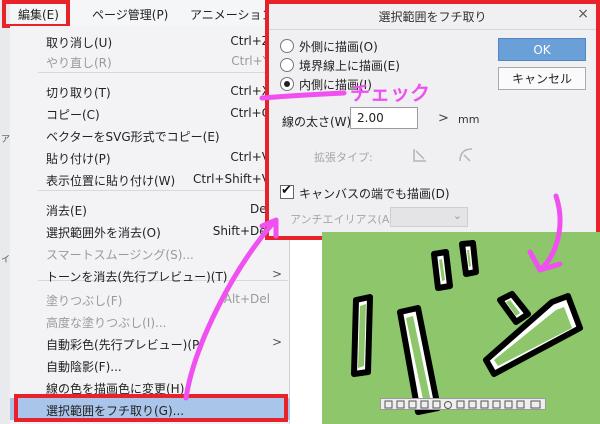 This screenshot has height=424, width=600. Describe the element at coordinates (303, 95) in the screenshot. I see `annotation-underline` at that location.